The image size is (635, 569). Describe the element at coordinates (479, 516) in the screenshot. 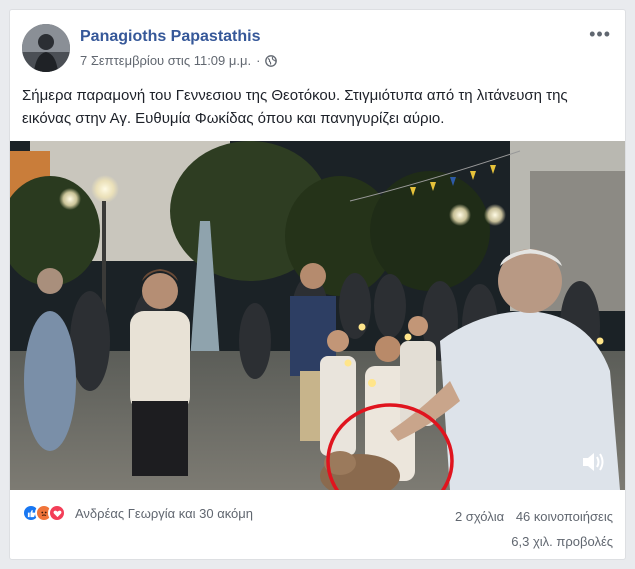

I see `comments-count: 2 σχόλια` at that location.